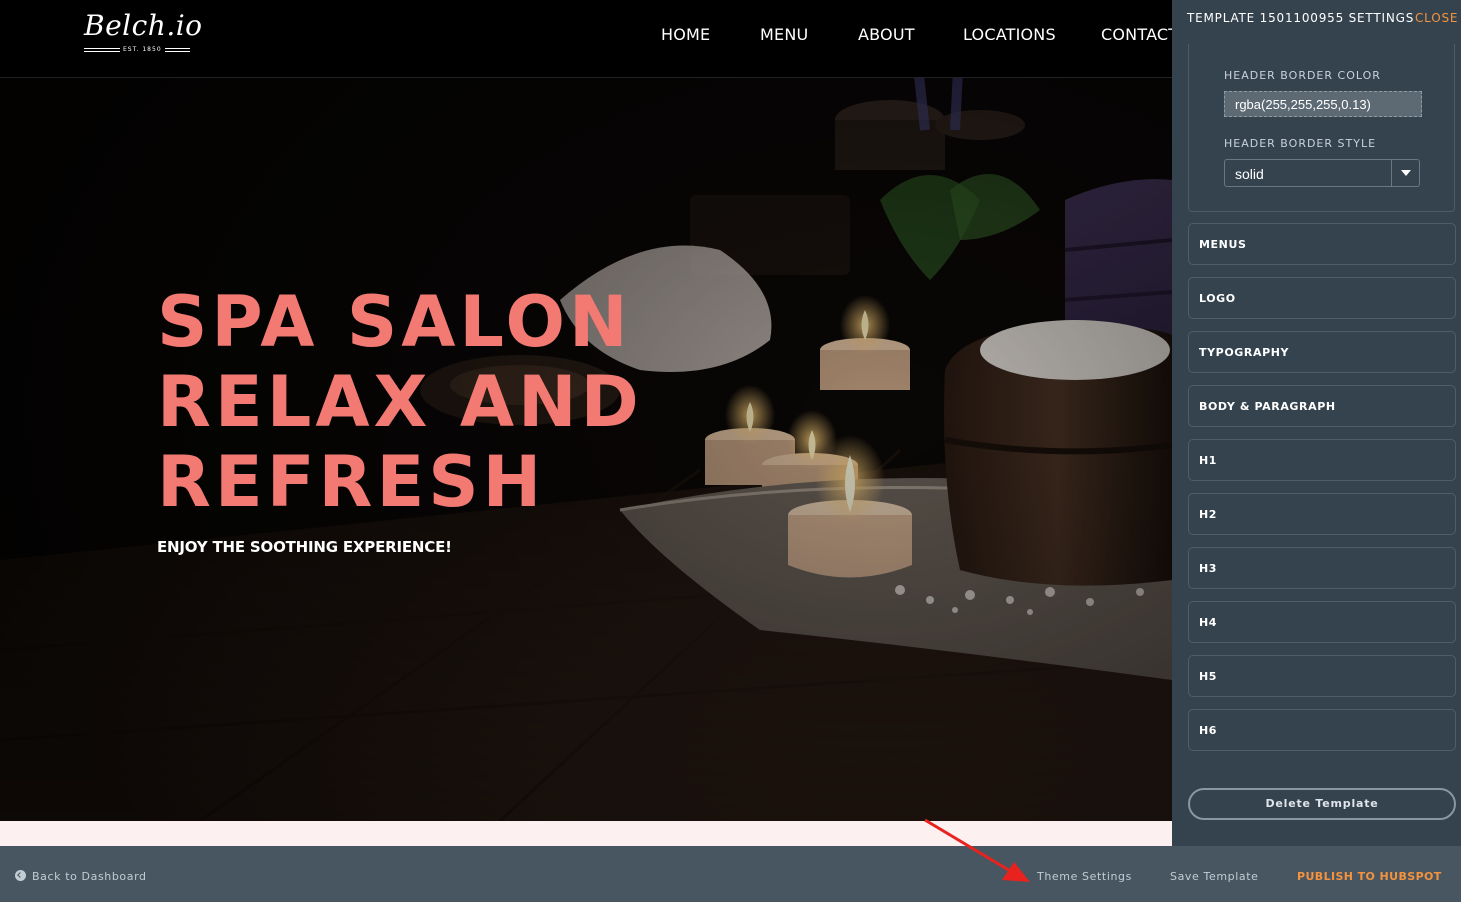 This screenshot has width=1461, height=902. I want to click on logo-est-tagline: EST. 1850, so click(142, 49).